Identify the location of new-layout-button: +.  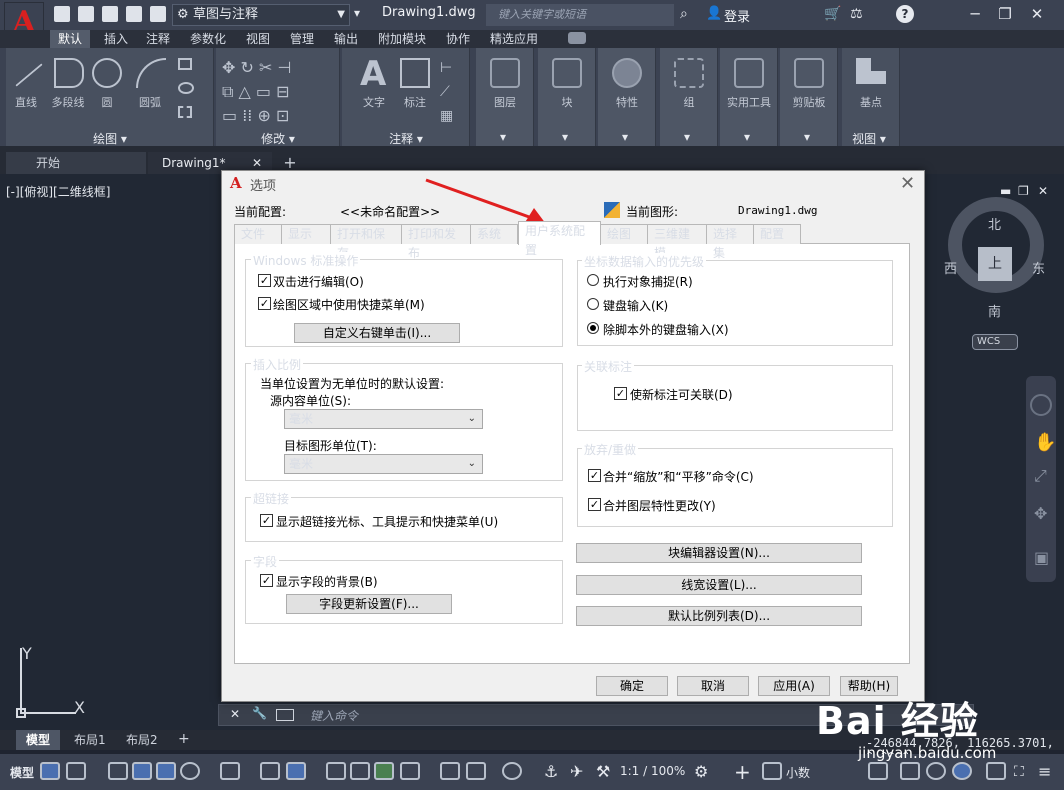
(184, 739).